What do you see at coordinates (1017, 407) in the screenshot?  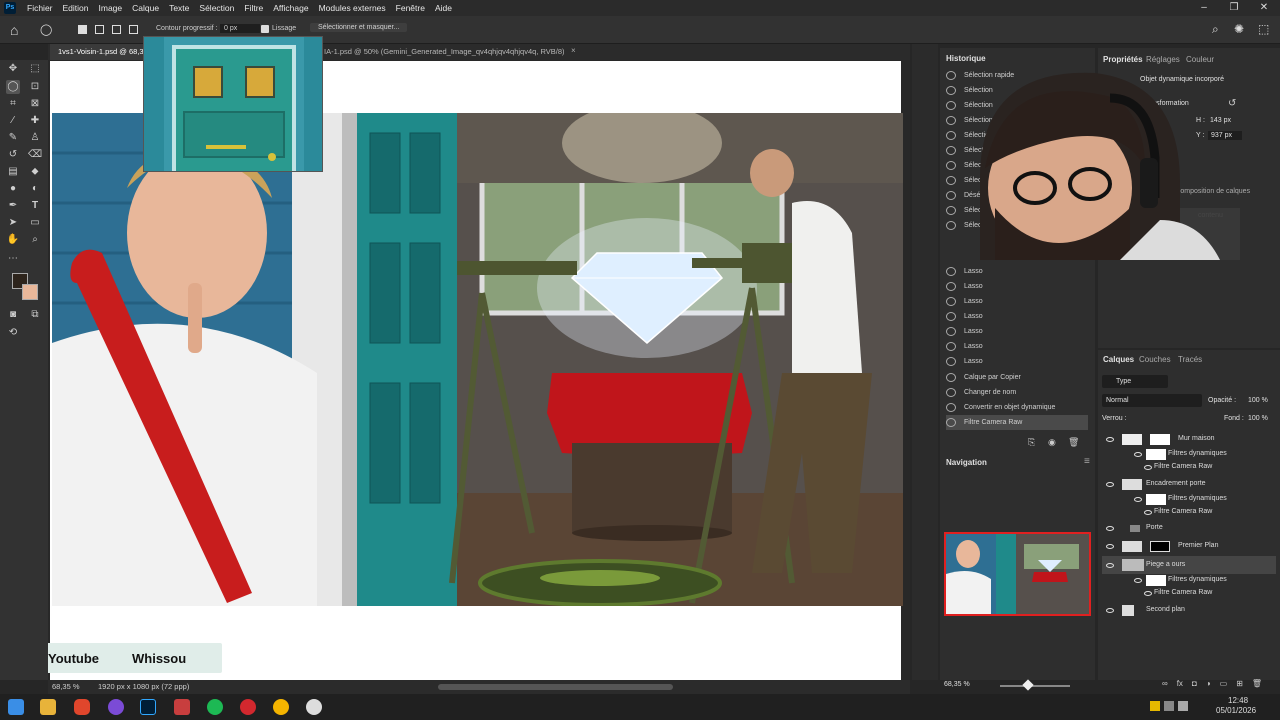 I see `history-item: Convertir en objet dynamique` at bounding box center [1017, 407].